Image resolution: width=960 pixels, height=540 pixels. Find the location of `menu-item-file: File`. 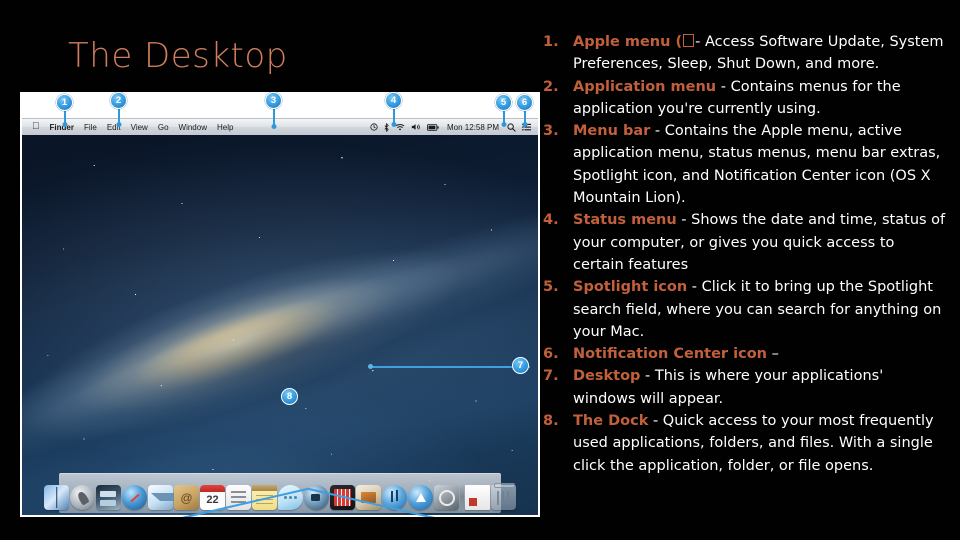

menu-item-file: File is located at coordinates (90, 127).